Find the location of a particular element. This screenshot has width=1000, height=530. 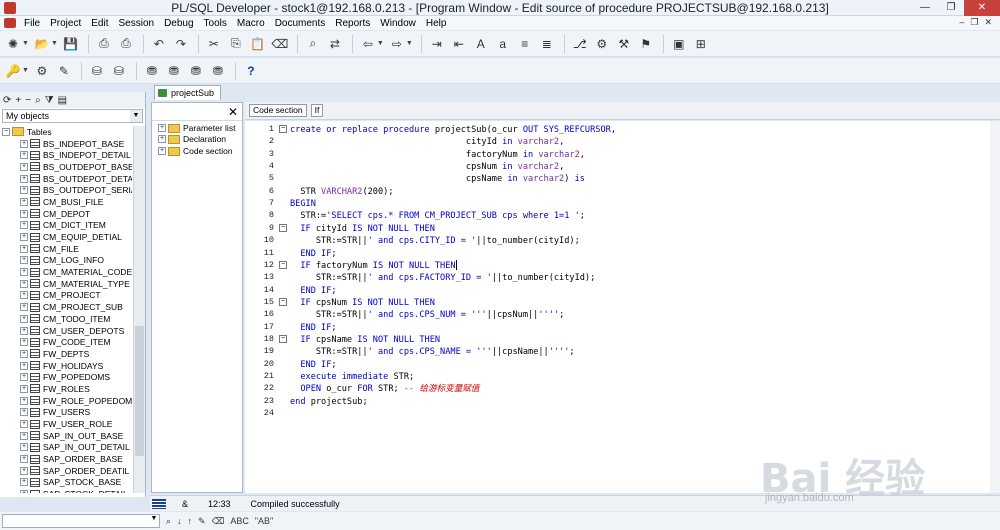

menu-session: Session is located at coordinates (136, 23).